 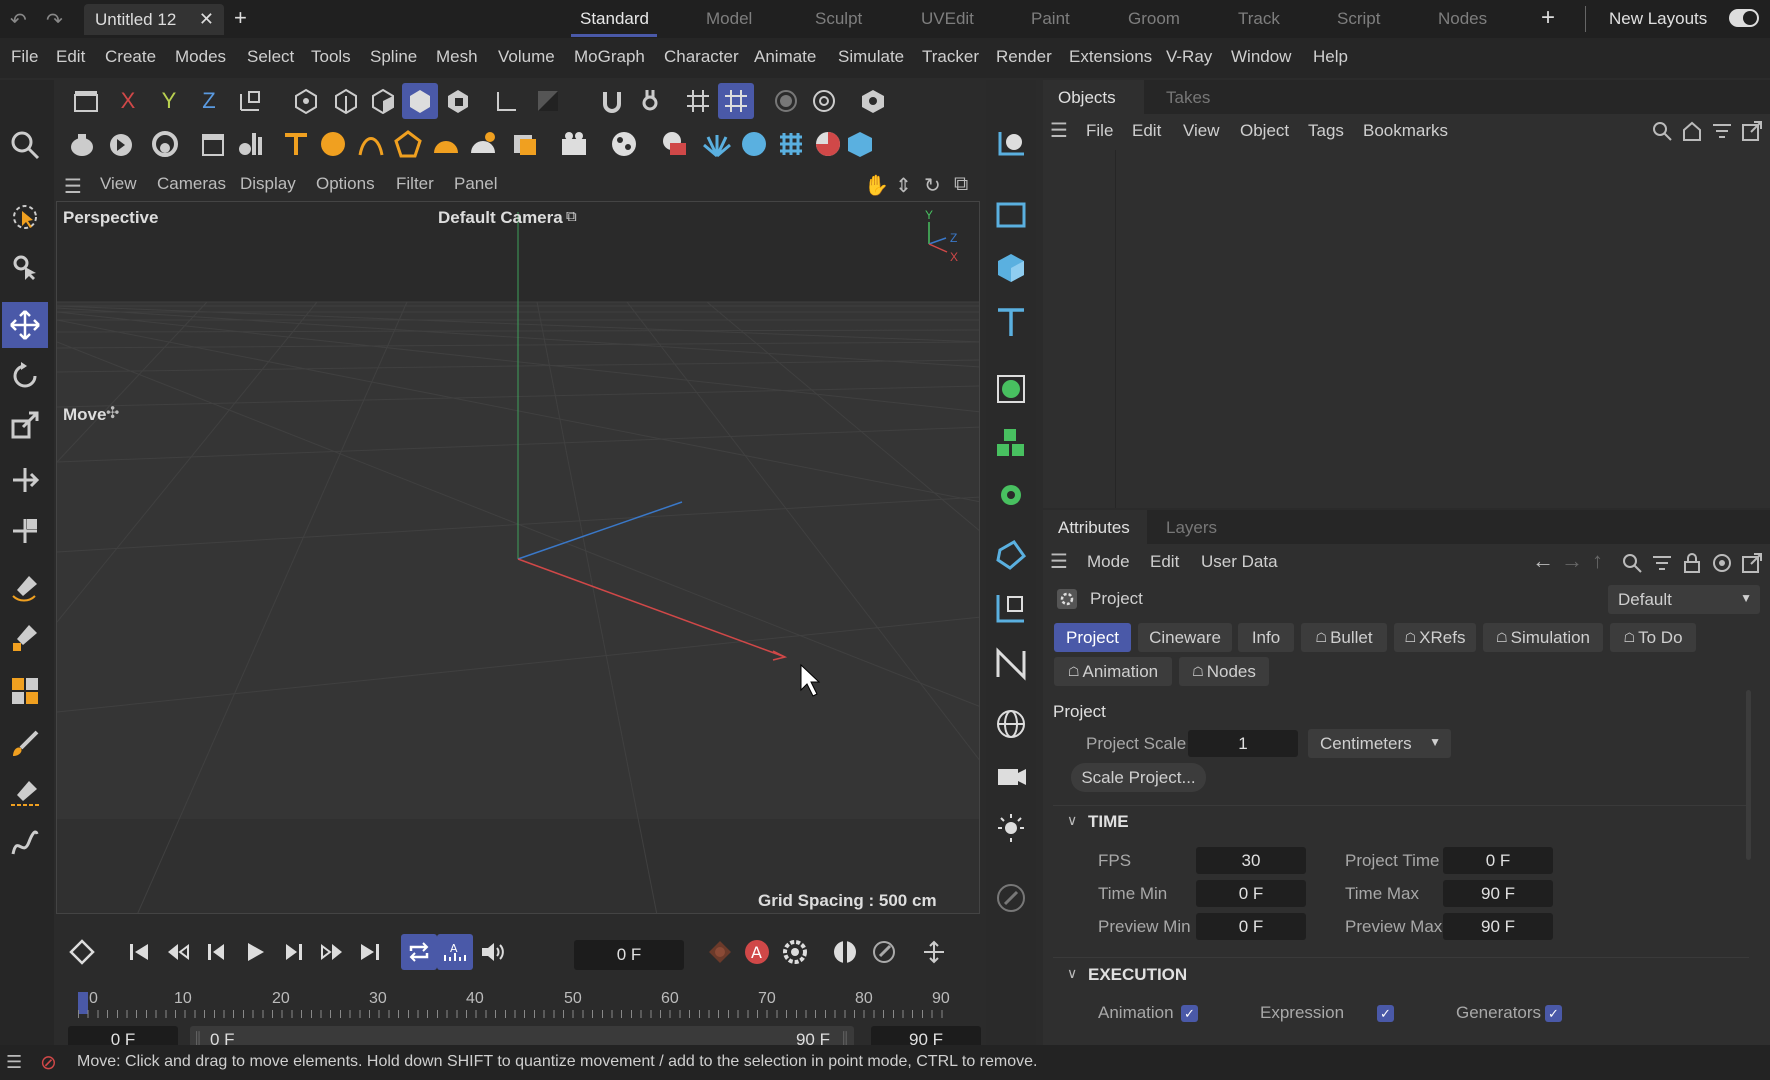 I want to click on layout-tab-script: Script, so click(x=1358, y=19).